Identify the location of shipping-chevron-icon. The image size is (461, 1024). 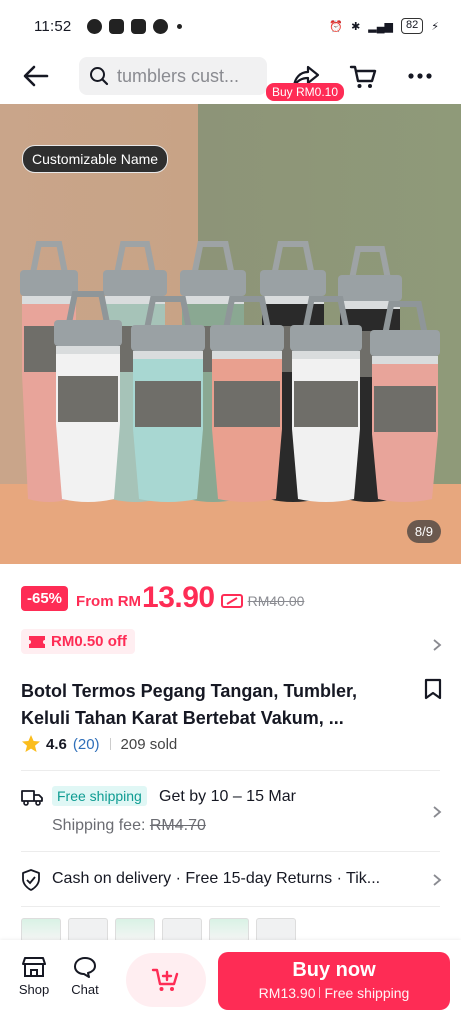
(437, 812).